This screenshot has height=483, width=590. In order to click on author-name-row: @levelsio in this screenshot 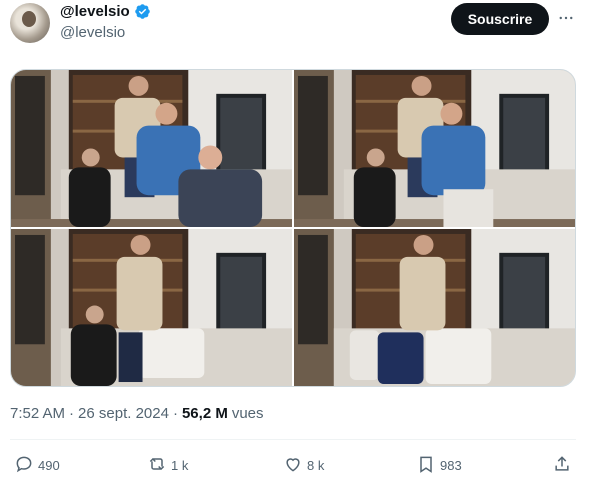, I will do `click(105, 11)`.